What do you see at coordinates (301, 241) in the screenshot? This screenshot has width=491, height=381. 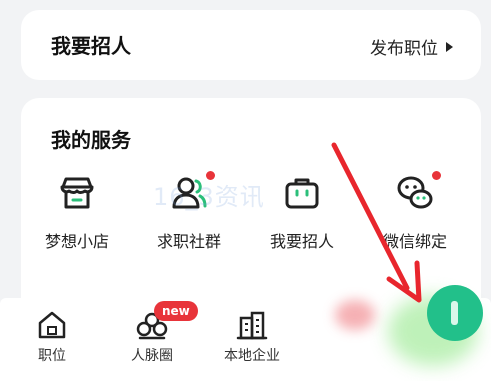 I see `service-label: 我要招人` at bounding box center [301, 241].